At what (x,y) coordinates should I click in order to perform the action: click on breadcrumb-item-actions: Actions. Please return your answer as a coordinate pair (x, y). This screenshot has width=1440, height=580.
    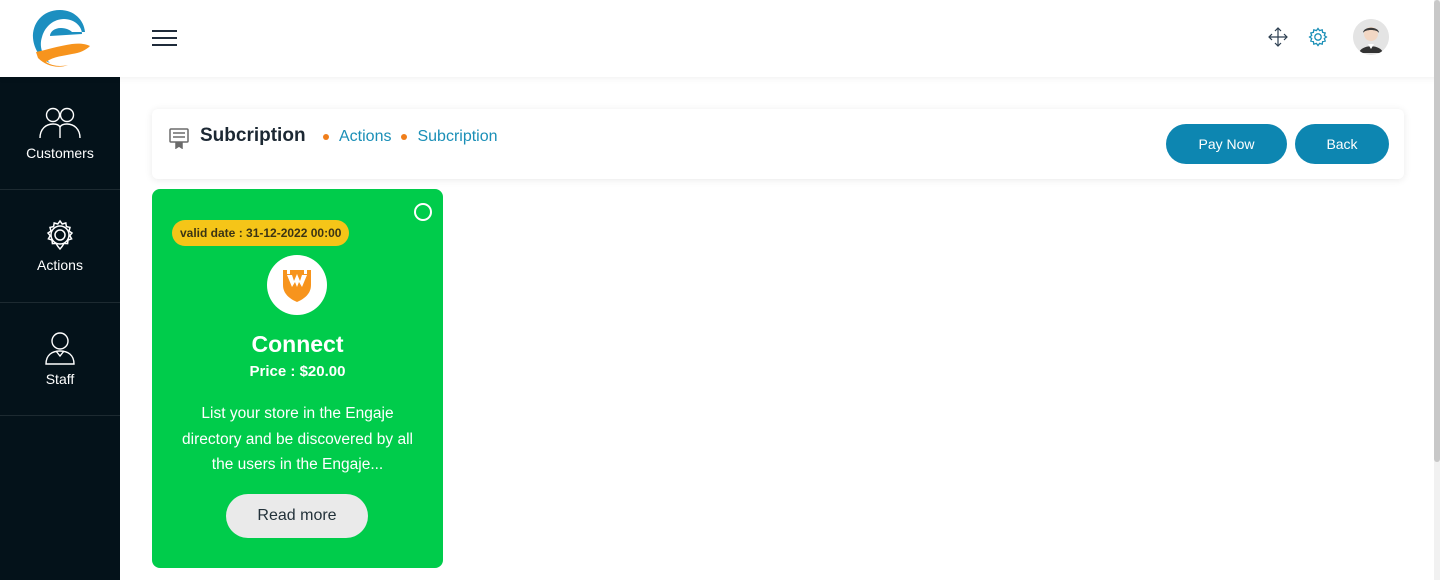
    Looking at the image, I should click on (365, 137).